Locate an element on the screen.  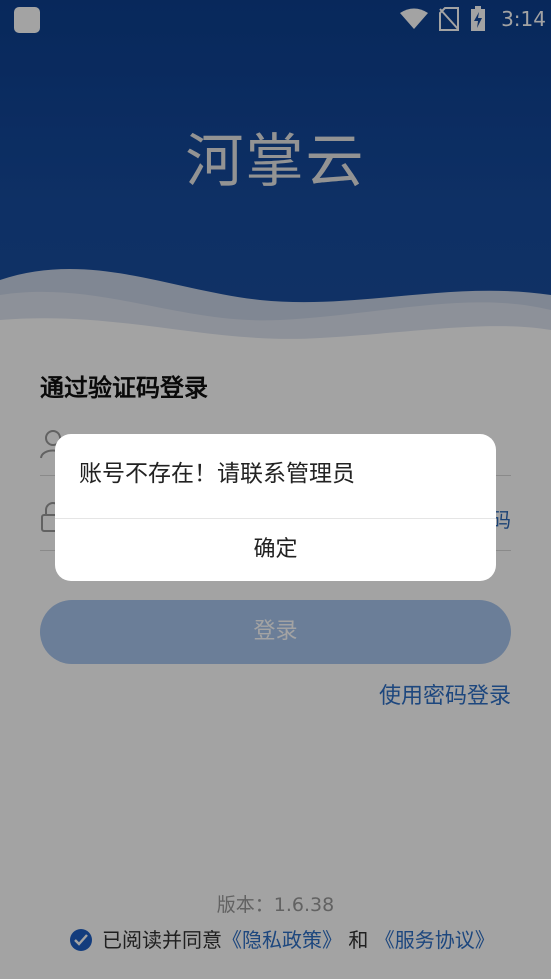
alert-dialog: 账号不存在！请联系管理员 确定 is located at coordinates (275, 507).